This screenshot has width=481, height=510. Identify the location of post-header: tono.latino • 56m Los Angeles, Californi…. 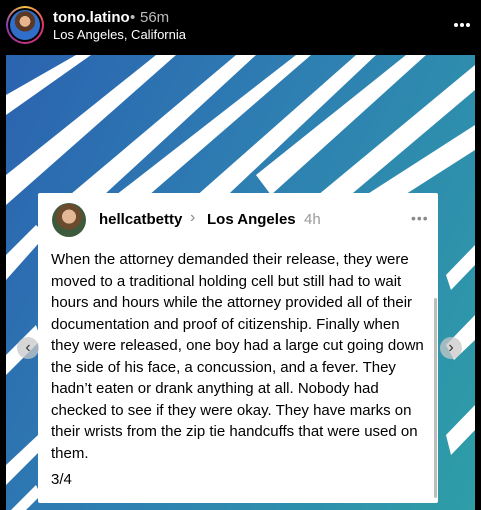
(240, 26).